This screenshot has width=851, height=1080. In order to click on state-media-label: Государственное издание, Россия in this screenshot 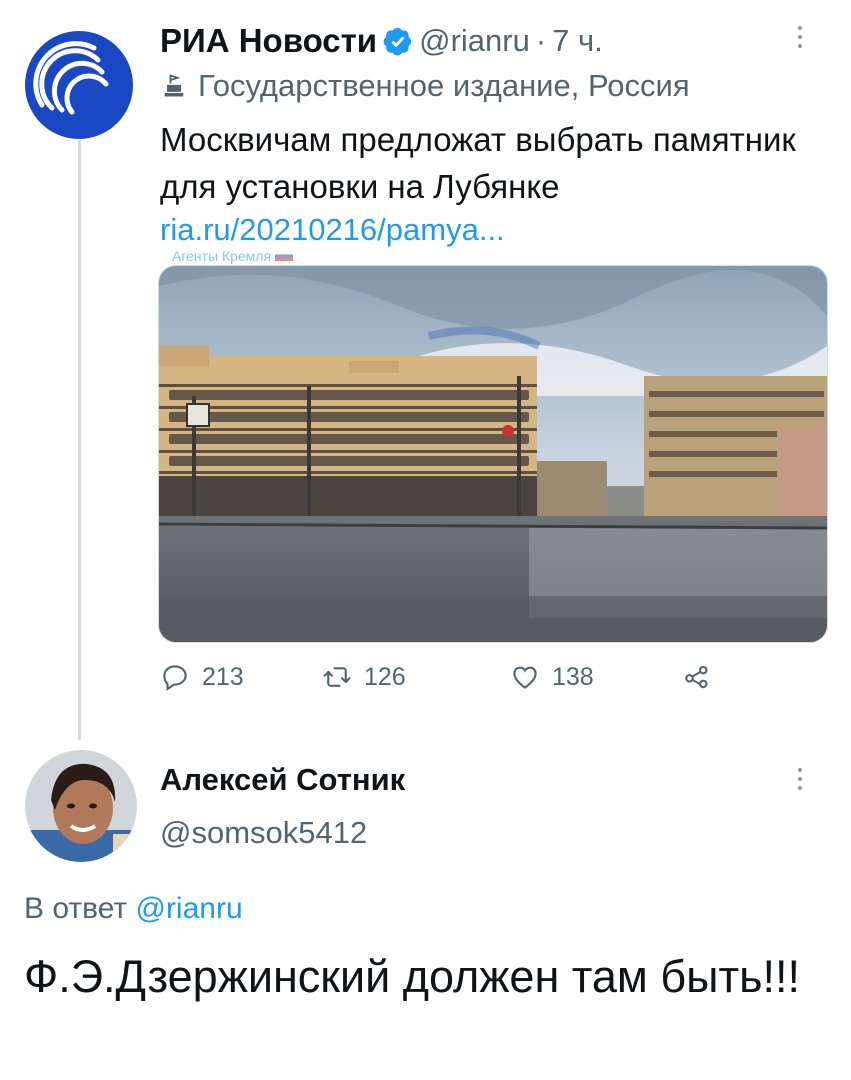, I will do `click(425, 86)`.